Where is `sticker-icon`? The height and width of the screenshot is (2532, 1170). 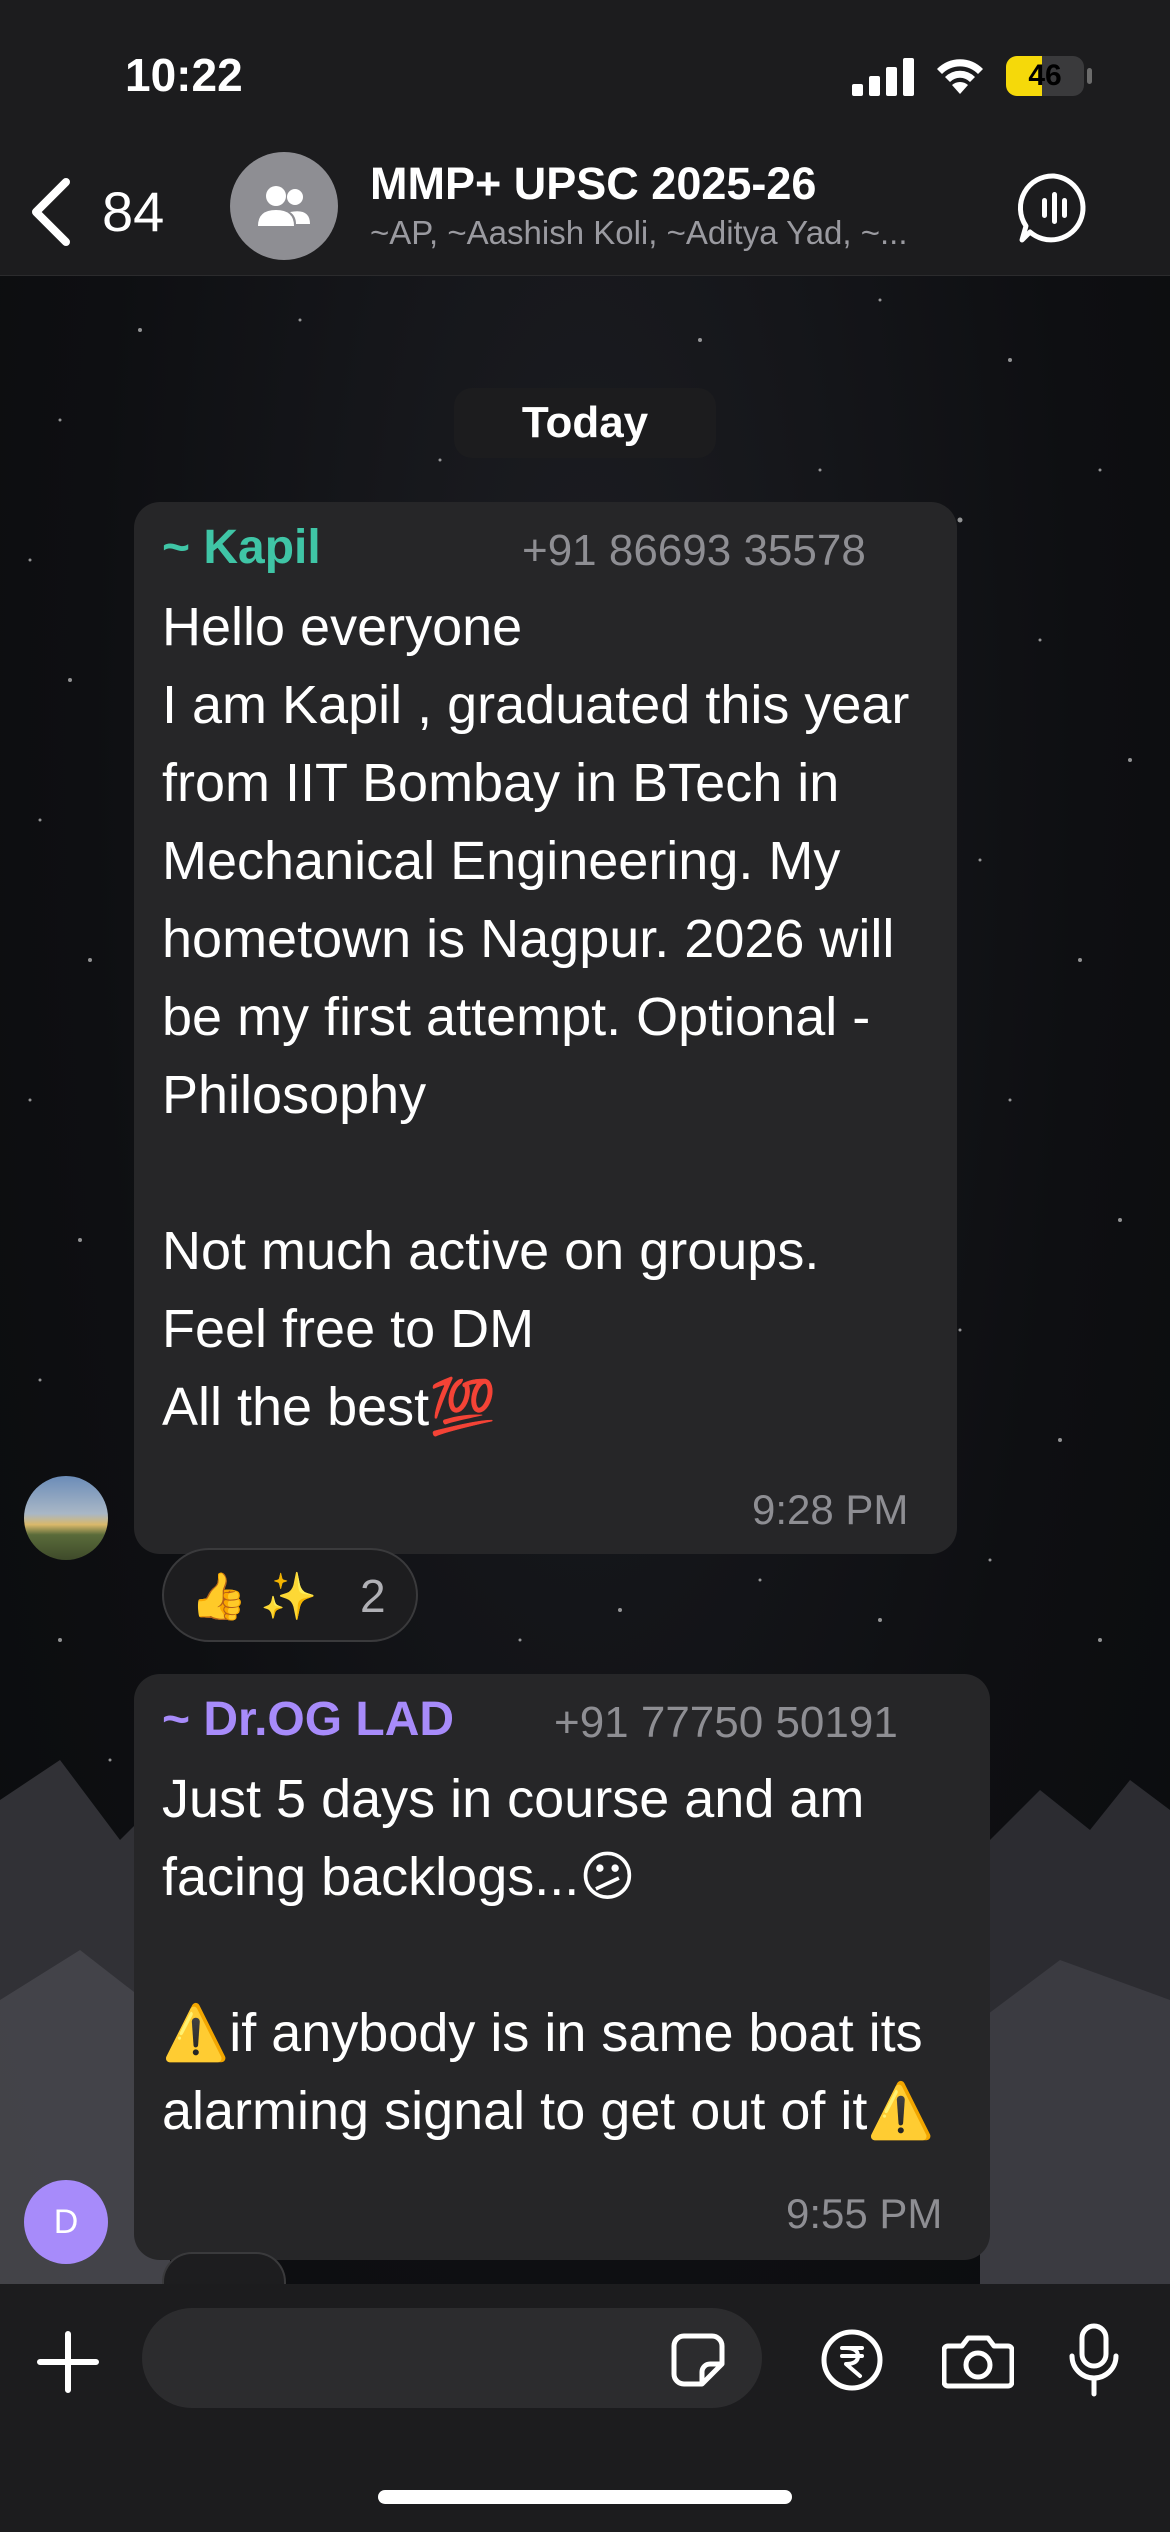
sticker-icon is located at coordinates (698, 2360).